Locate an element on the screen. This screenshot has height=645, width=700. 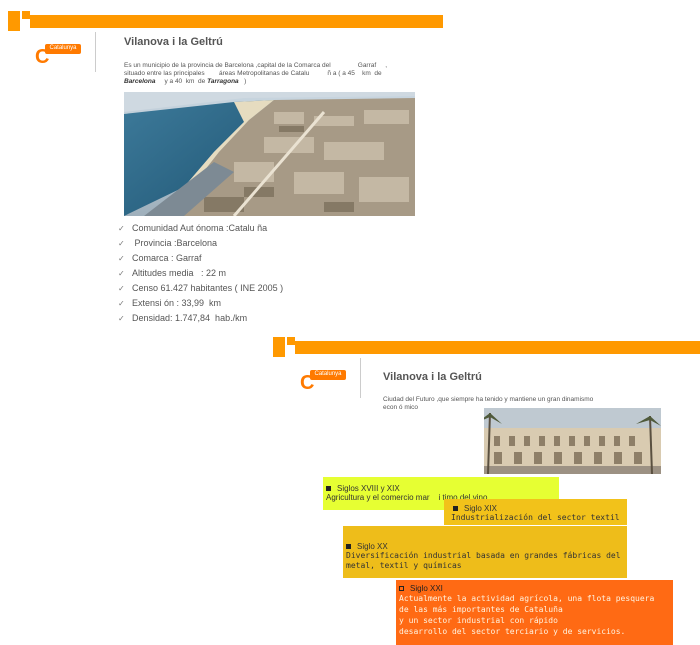
history-heading-text: Siglo XXI is located at coordinates (426, 588).